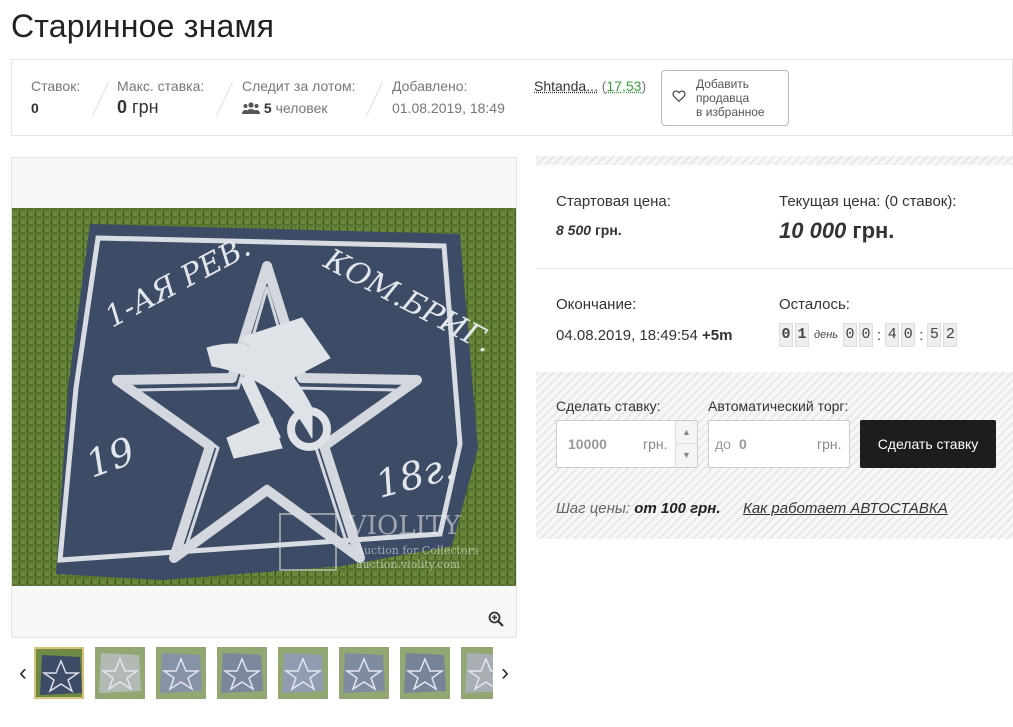 Image resolution: width=1013 pixels, height=727 pixels. What do you see at coordinates (608, 406) in the screenshot?
I see `make-bid-label: Сделать ставку:` at bounding box center [608, 406].